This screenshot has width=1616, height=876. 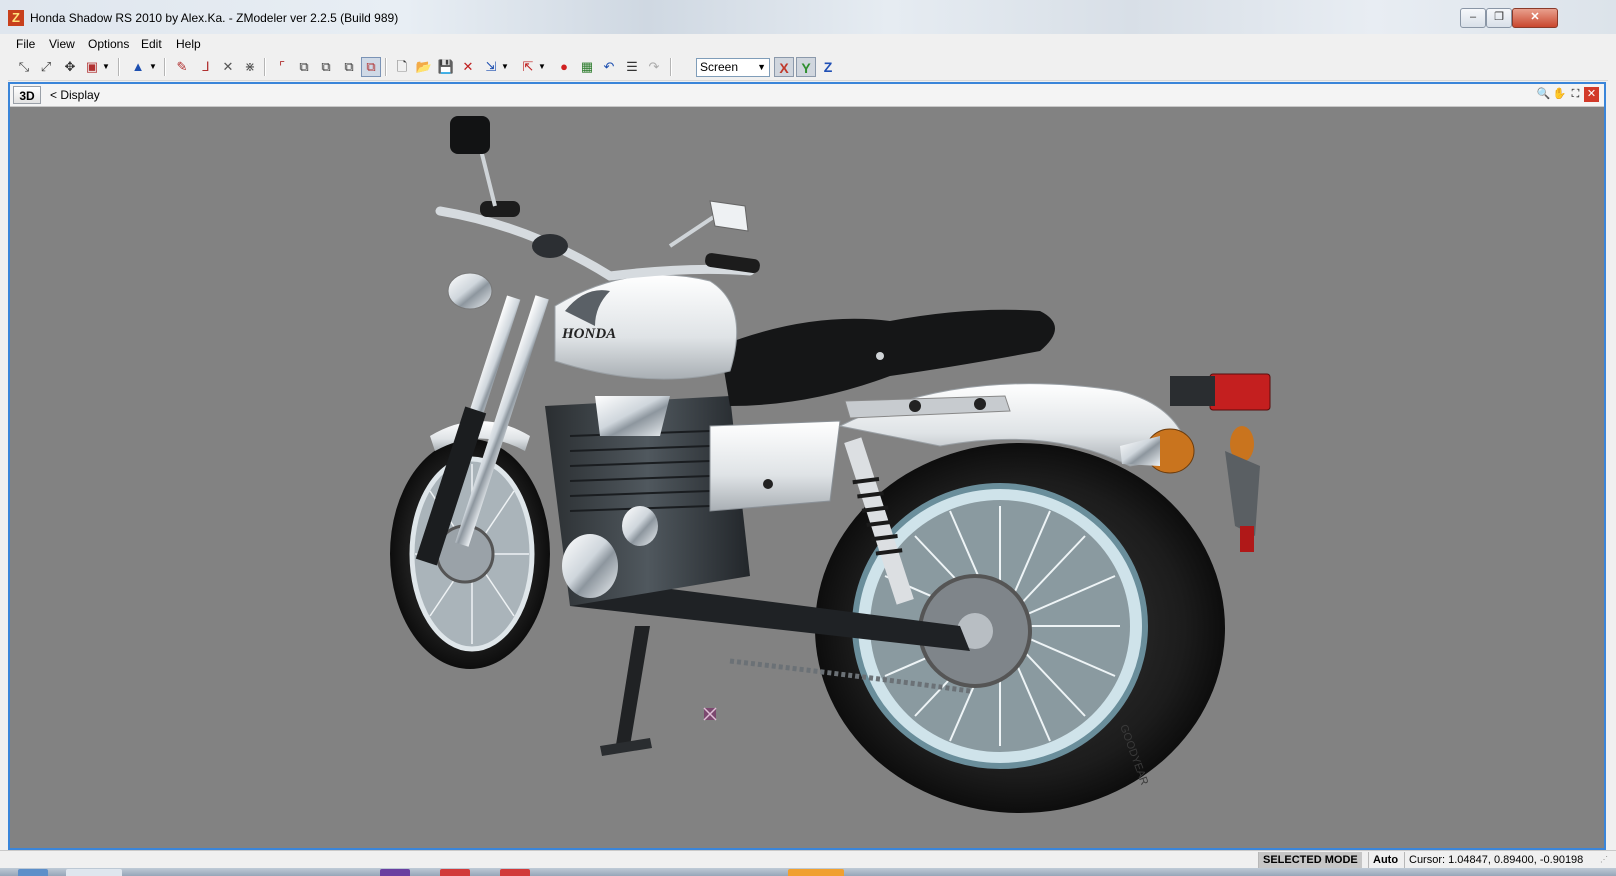 What do you see at coordinates (1575, 94) in the screenshot?
I see `fullscreen-icon: ⛶` at bounding box center [1575, 94].